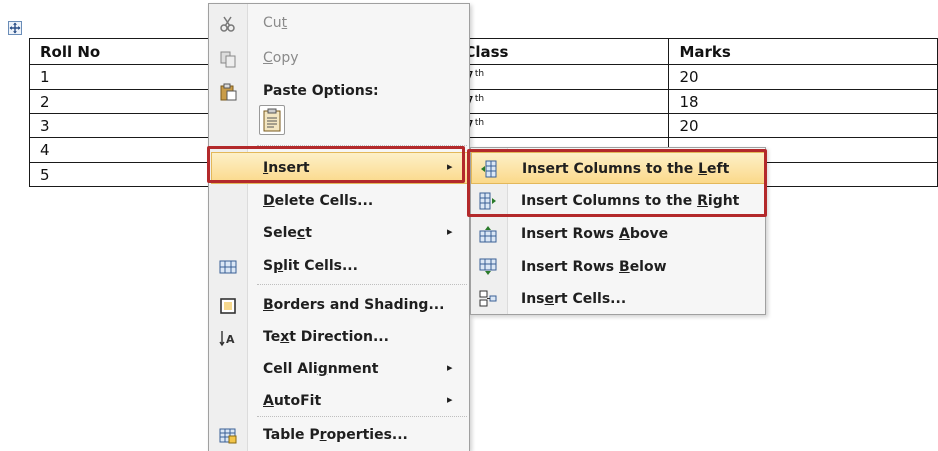 The width and height of the screenshot is (938, 451). Describe the element at coordinates (488, 267) in the screenshot. I see `insert-rows-below-icon` at that location.